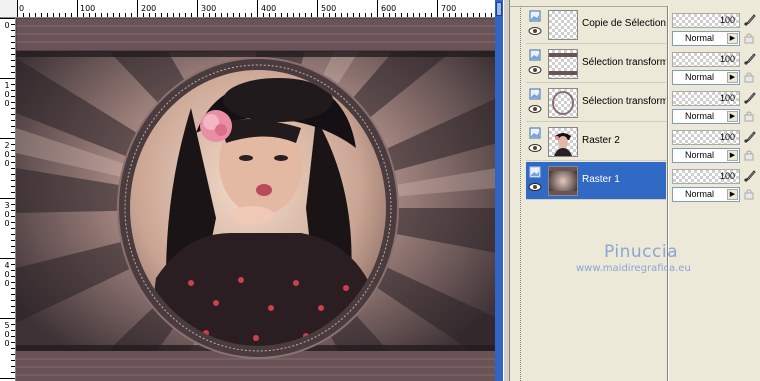  I want to click on scroll-thumb, so click(499, 9).